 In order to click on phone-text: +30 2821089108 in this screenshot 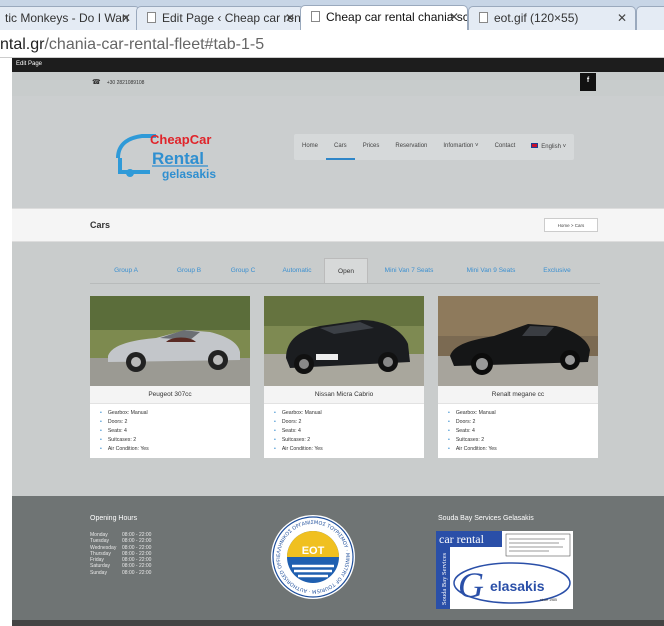, I will do `click(125, 83)`.